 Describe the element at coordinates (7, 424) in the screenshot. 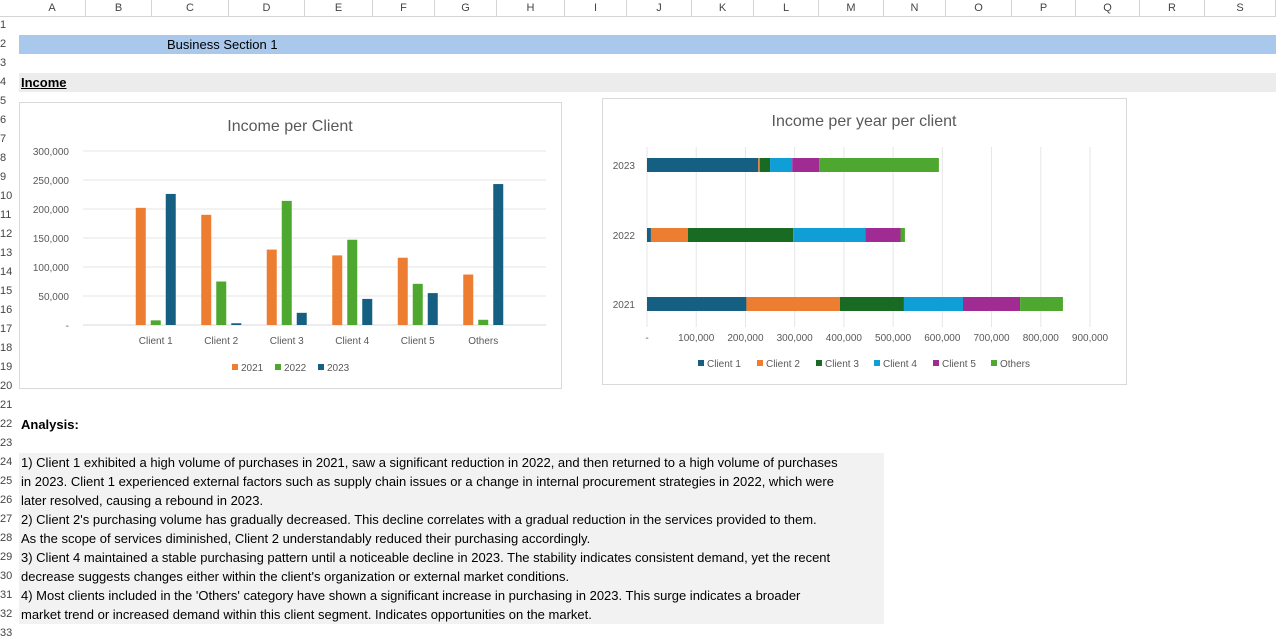

I see `row-header-22: 22` at that location.